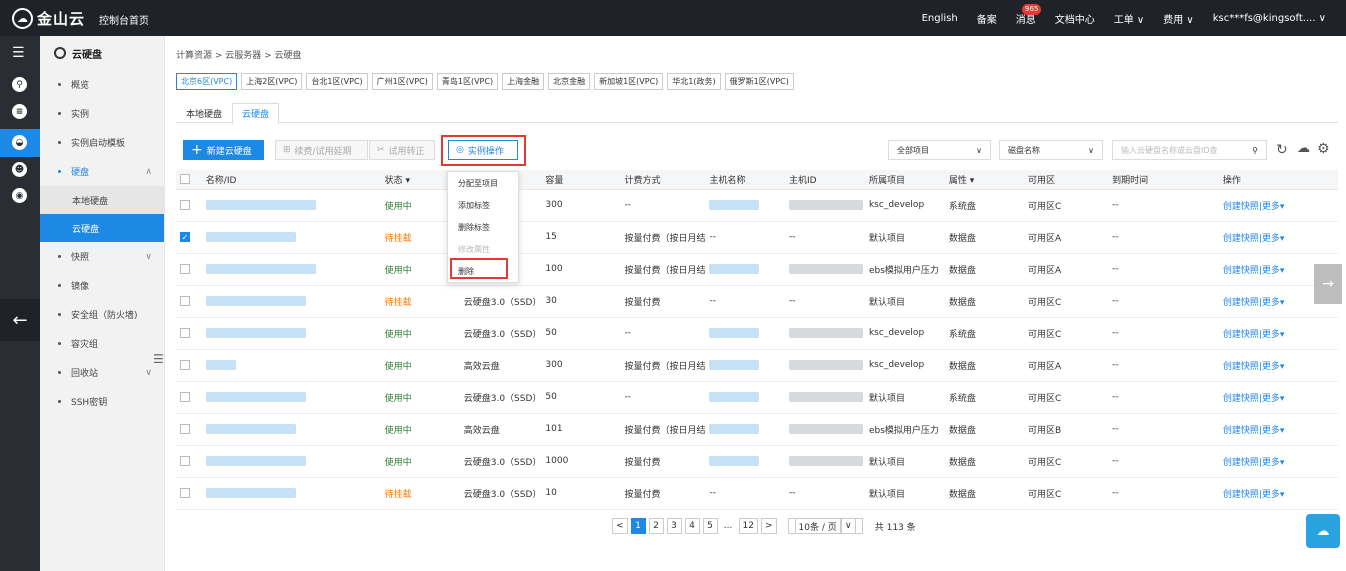  Describe the element at coordinates (757, 397) in the screenshot. I see `table-row: 使用中 云硬盘3.0（SSD） 50 -- 默认项目 系统盘 可用区C -- 创建快照|更多▾` at that location.